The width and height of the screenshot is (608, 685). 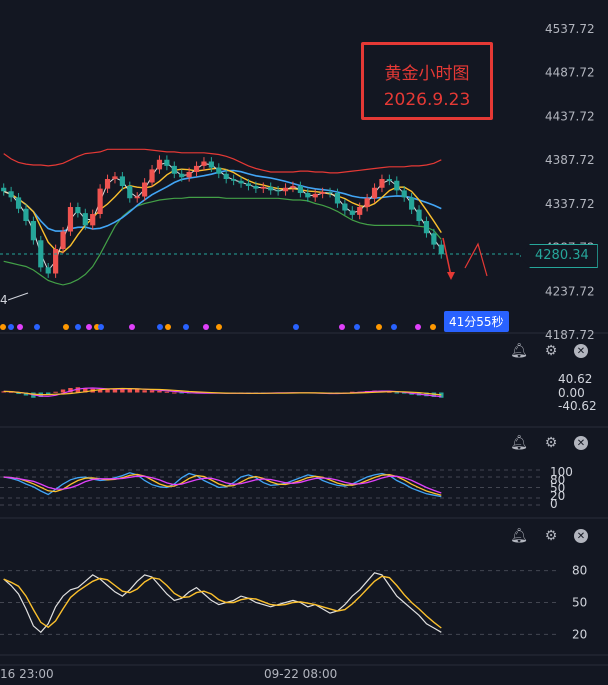 What do you see at coordinates (570, 73) in the screenshot?
I see `price-tick-label: 4487.72` at bounding box center [570, 73].